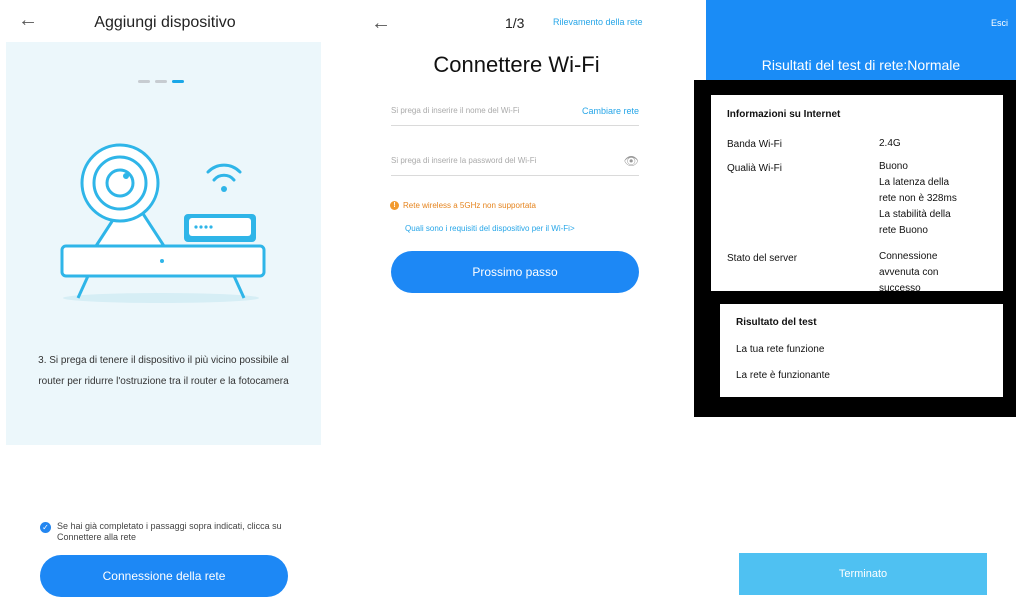 This screenshot has height=601, width=1016. I want to click on wifi-band-value: 2.4G, so click(890, 143).